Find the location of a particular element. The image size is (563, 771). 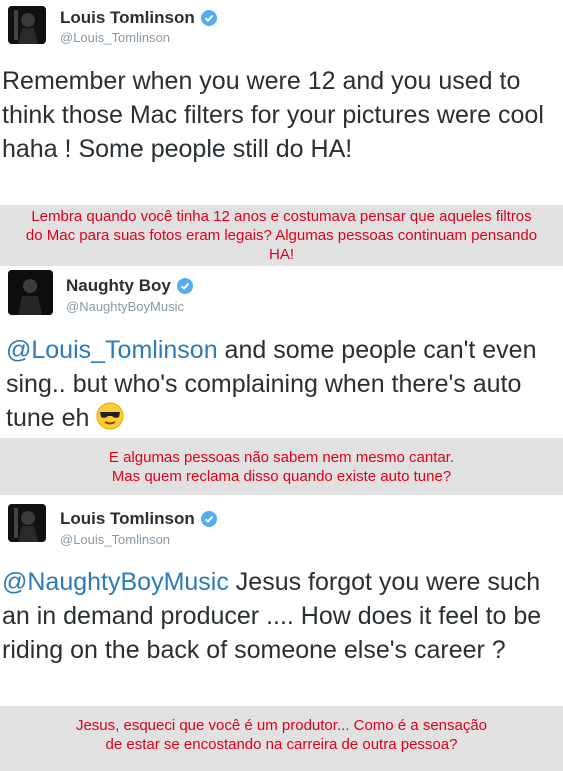

user-handle: @NaughtyBoyMusic is located at coordinates (125, 306).